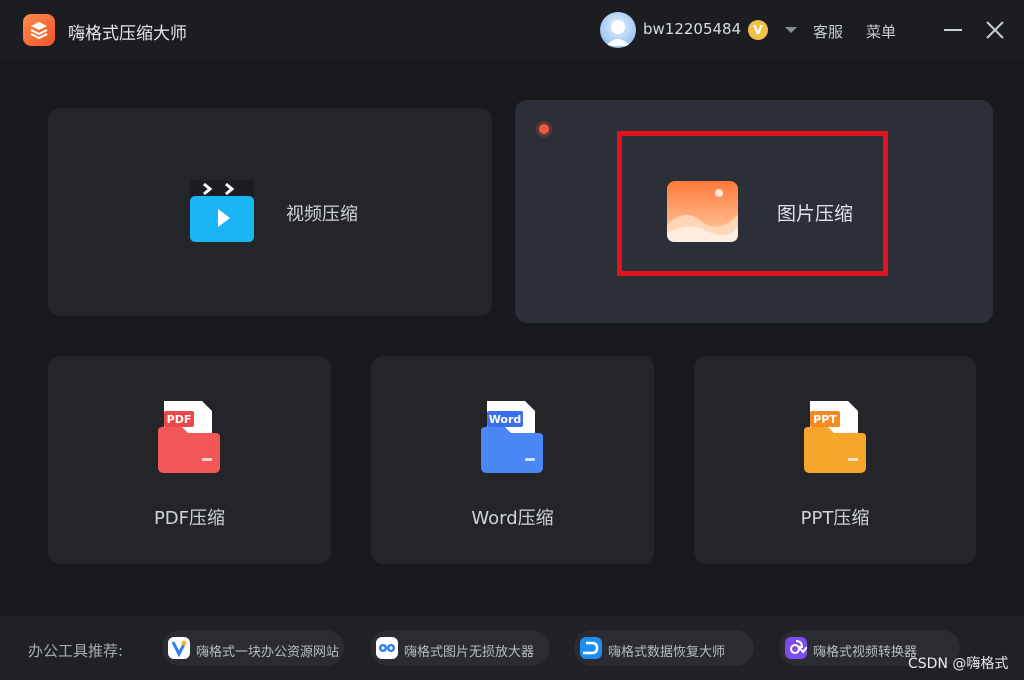  I want to click on image-upscaler-icon, so click(387, 648).